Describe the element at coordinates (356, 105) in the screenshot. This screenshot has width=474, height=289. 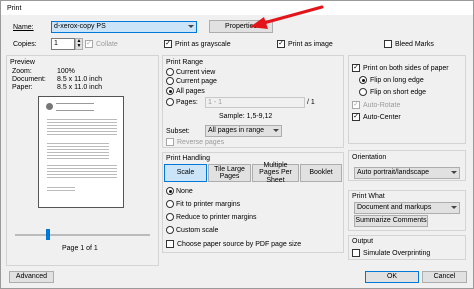
I see `auto-rotate-checkbox: ✓` at that location.